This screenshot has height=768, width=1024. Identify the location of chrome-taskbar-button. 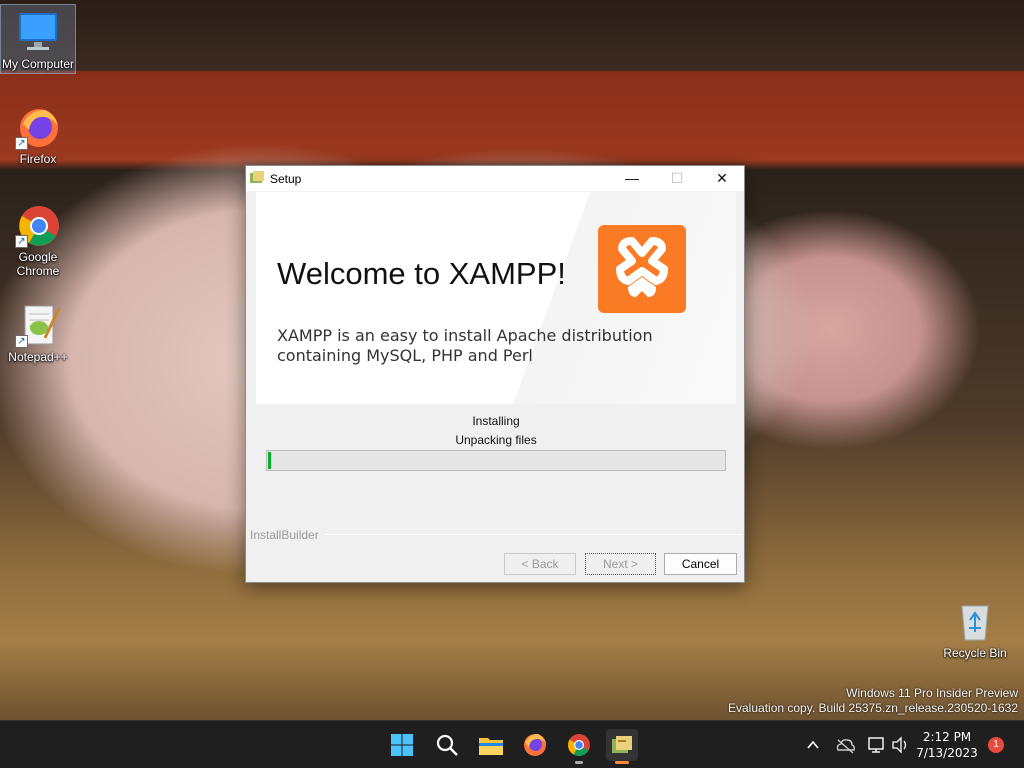
(579, 746).